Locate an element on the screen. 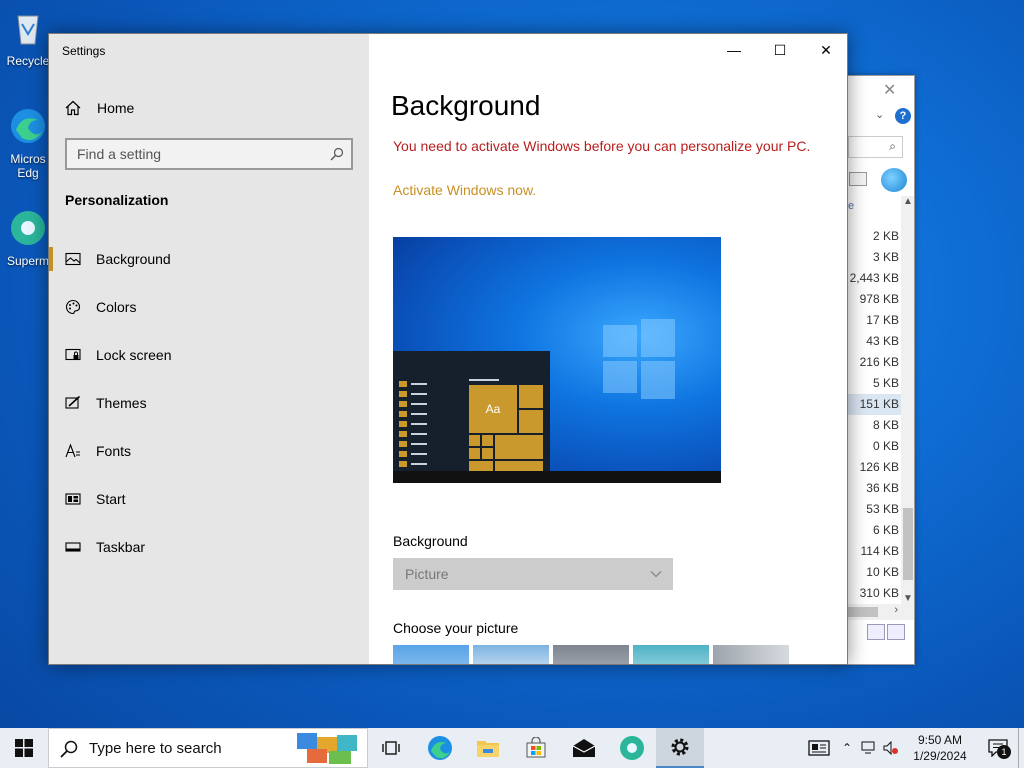 This screenshot has height=768, width=1024. file-size: 8 KB is located at coordinates (870, 425).